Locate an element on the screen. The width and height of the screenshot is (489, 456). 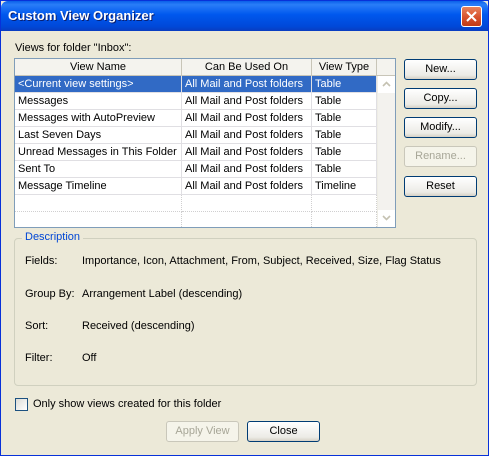
group-by-value: Arrangement Label (descending) is located at coordinates (162, 294).